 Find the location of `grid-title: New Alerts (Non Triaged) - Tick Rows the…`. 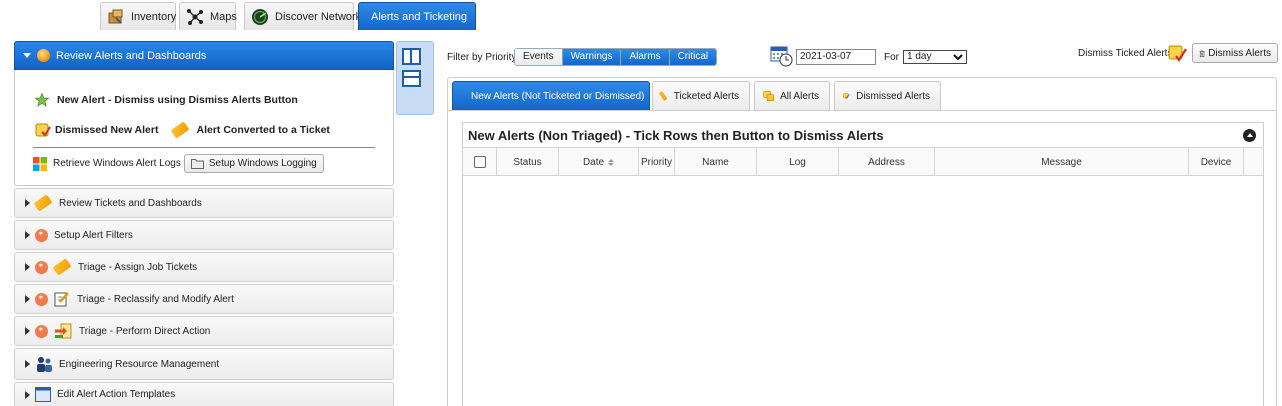

grid-title: New Alerts (Non Triaged) - Tick Rows the… is located at coordinates (676, 135).